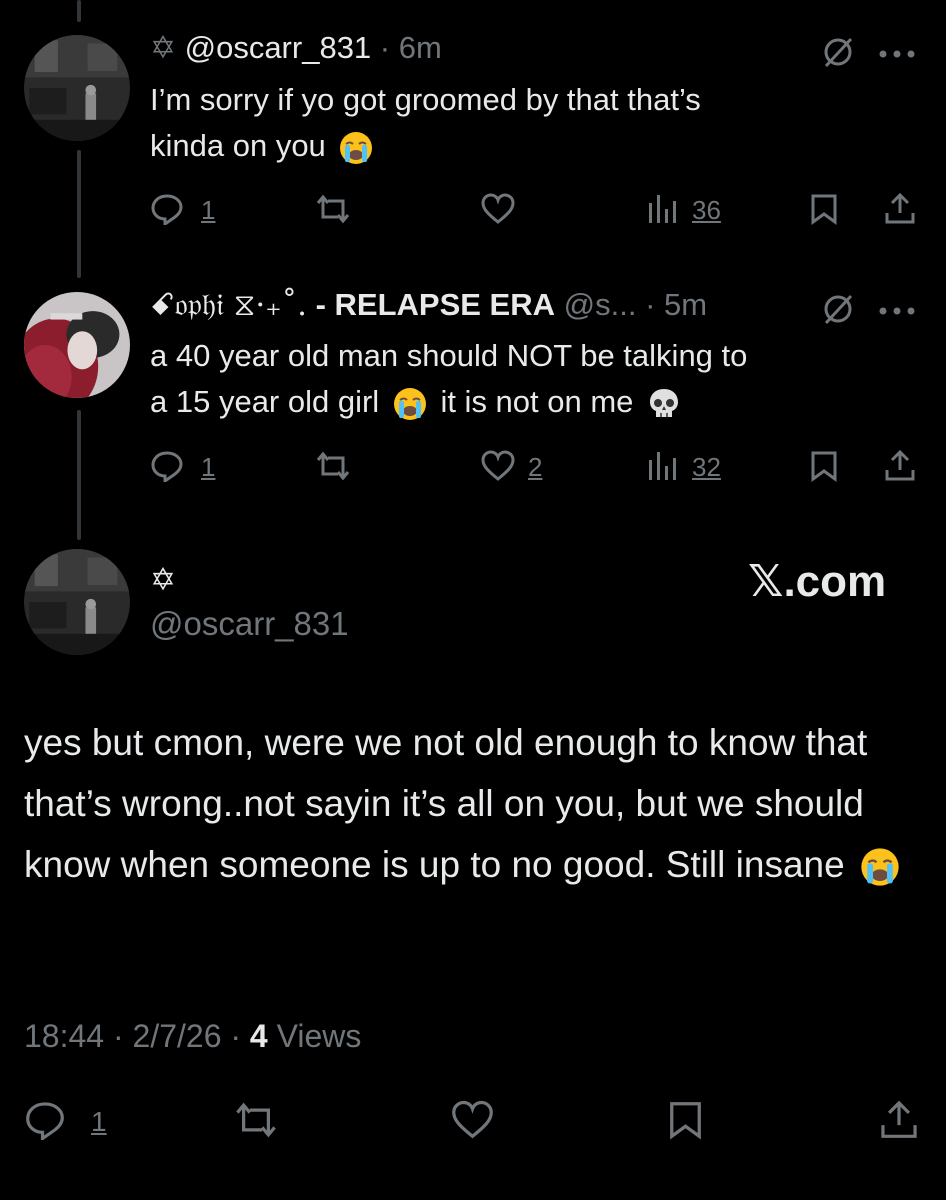 The height and width of the screenshot is (1200, 946). I want to click on reply2-reply-count: 1, so click(208, 467).